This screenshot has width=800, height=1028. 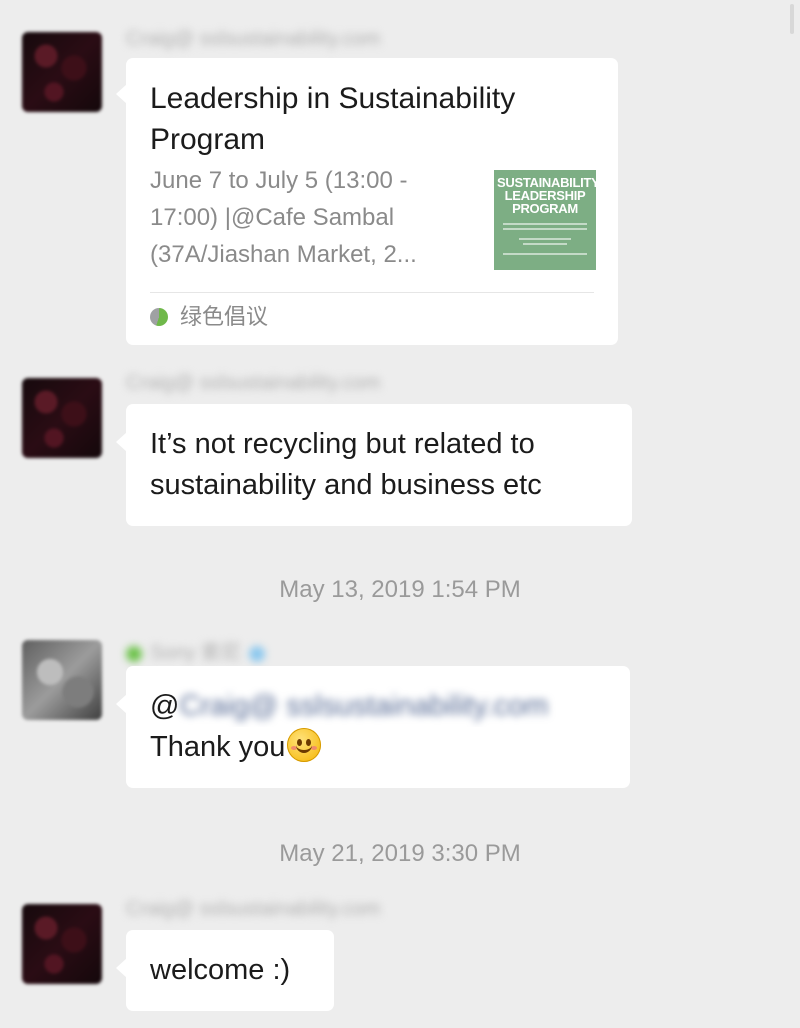 What do you see at coordinates (159, 317) in the screenshot?
I see `mini-program-icon` at bounding box center [159, 317].